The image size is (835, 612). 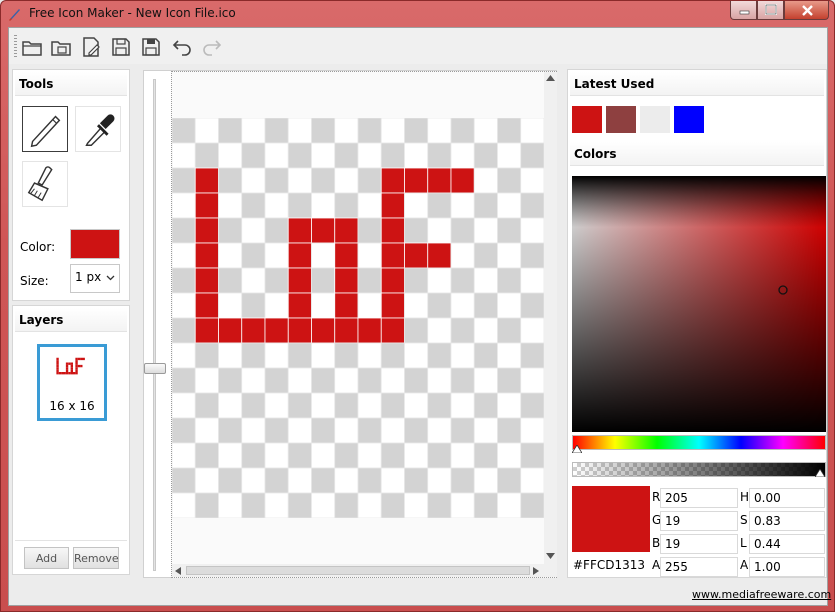 I want to click on alpha-slider-handle-icon, so click(x=820, y=473).